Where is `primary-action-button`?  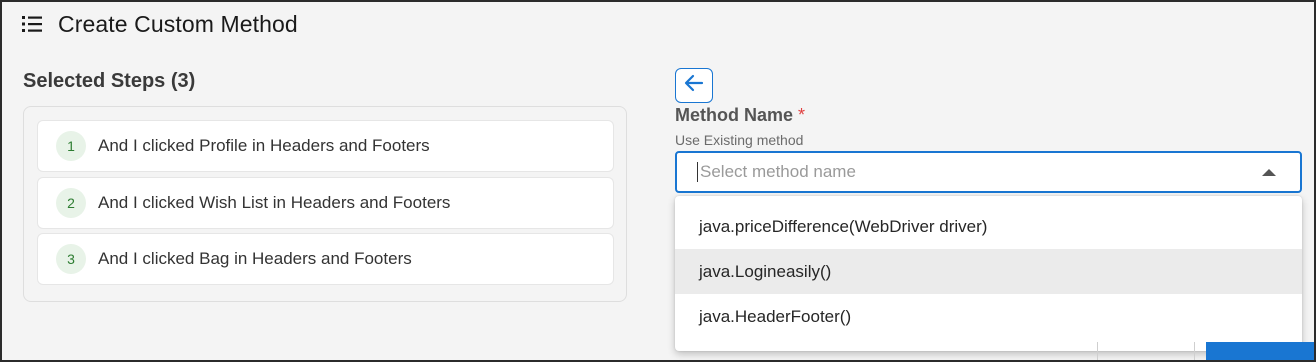
primary-action-button is located at coordinates (1260, 351).